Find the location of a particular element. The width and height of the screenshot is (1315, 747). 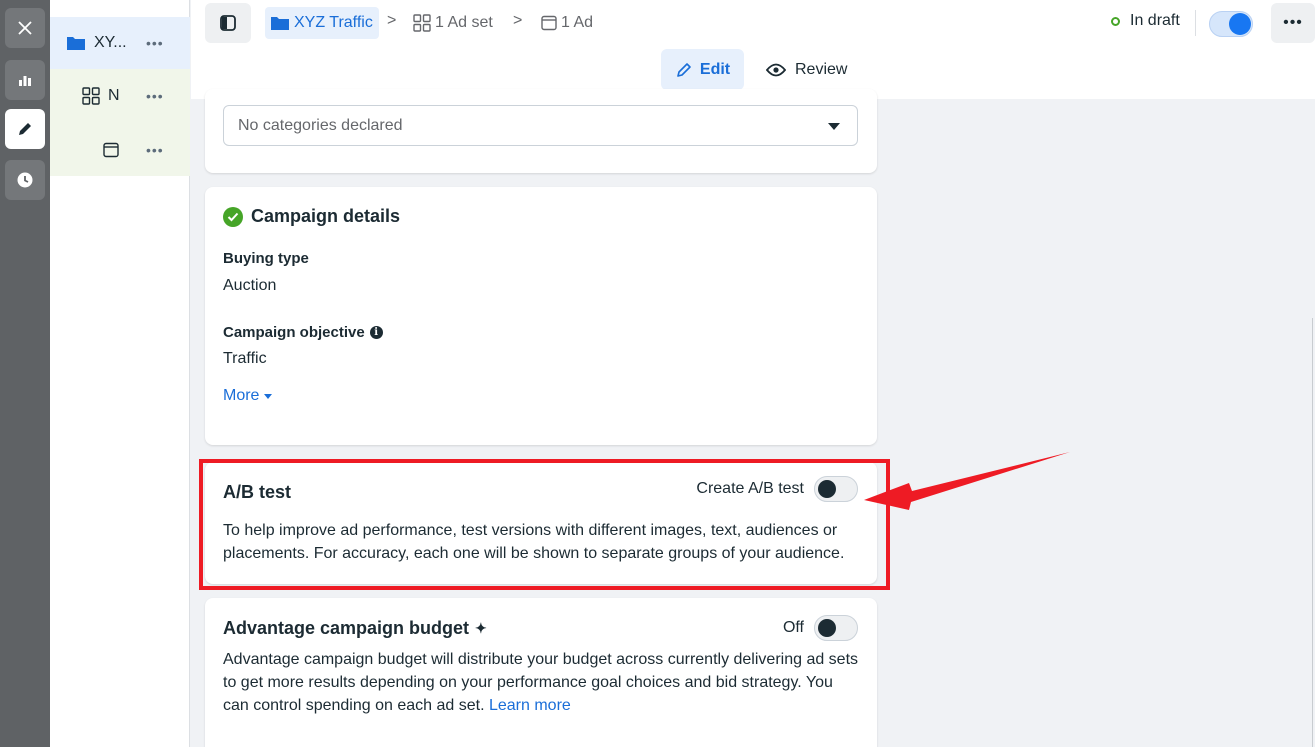

close-icon is located at coordinates (25, 28).